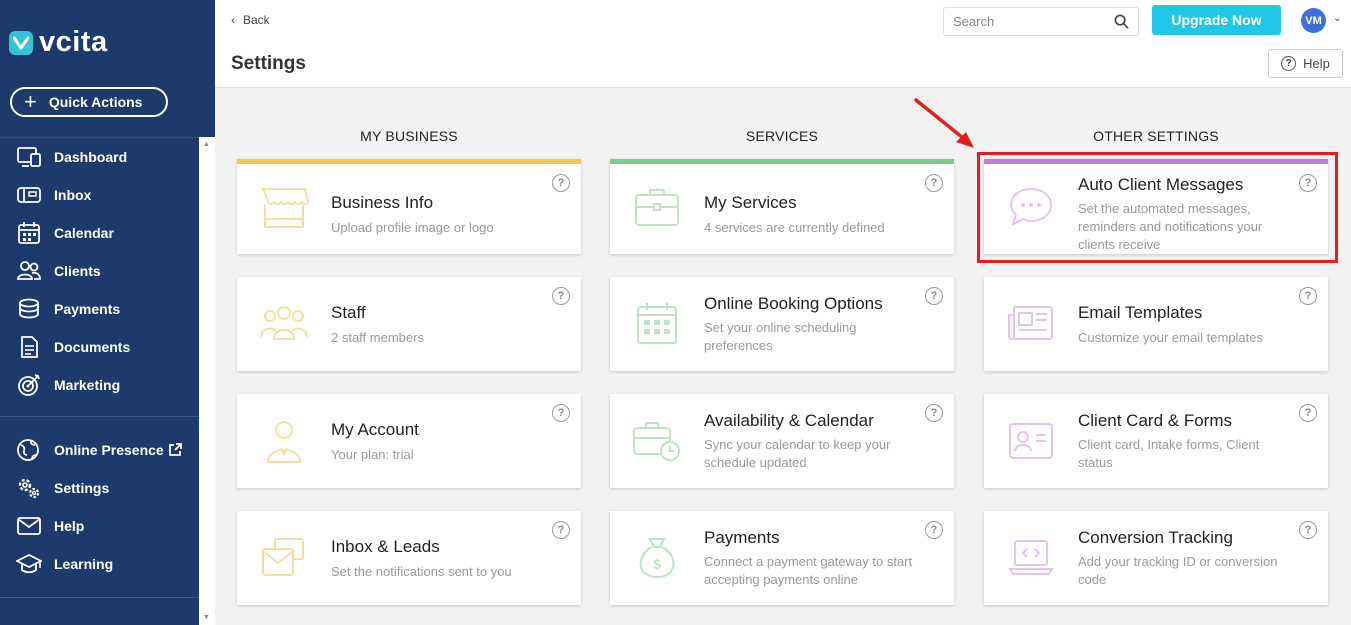 The height and width of the screenshot is (625, 1351). Describe the element at coordinates (284, 442) in the screenshot. I see `account-icon` at that location.